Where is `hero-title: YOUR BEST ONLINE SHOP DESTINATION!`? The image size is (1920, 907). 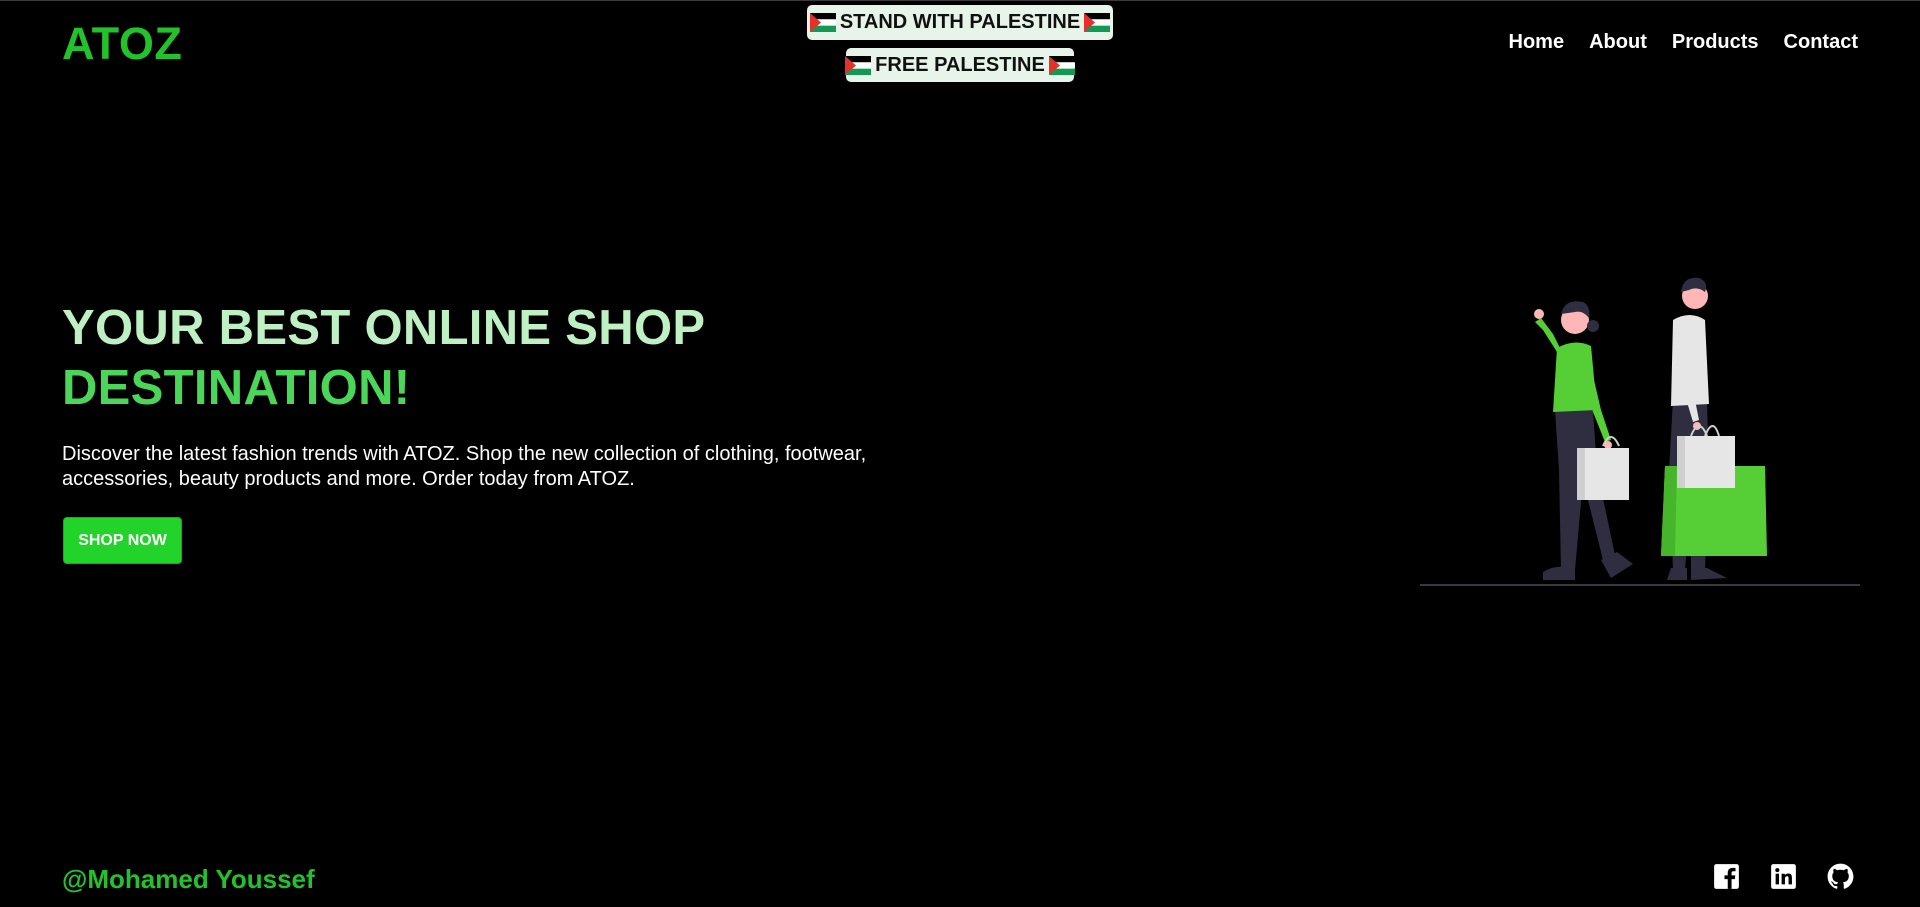
hero-title: YOUR BEST ONLINE SHOP DESTINATION! is located at coordinates (442, 358).